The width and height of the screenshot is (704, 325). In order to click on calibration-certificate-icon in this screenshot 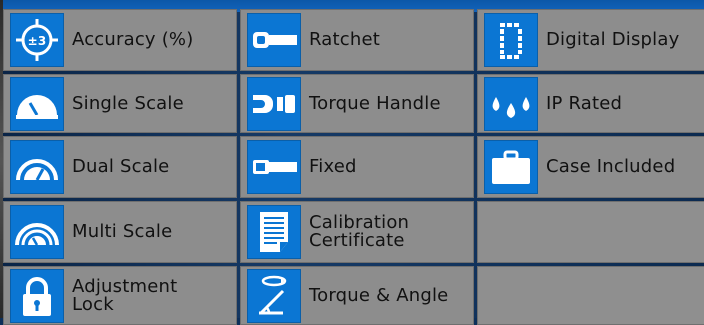, I will do `click(274, 232)`.